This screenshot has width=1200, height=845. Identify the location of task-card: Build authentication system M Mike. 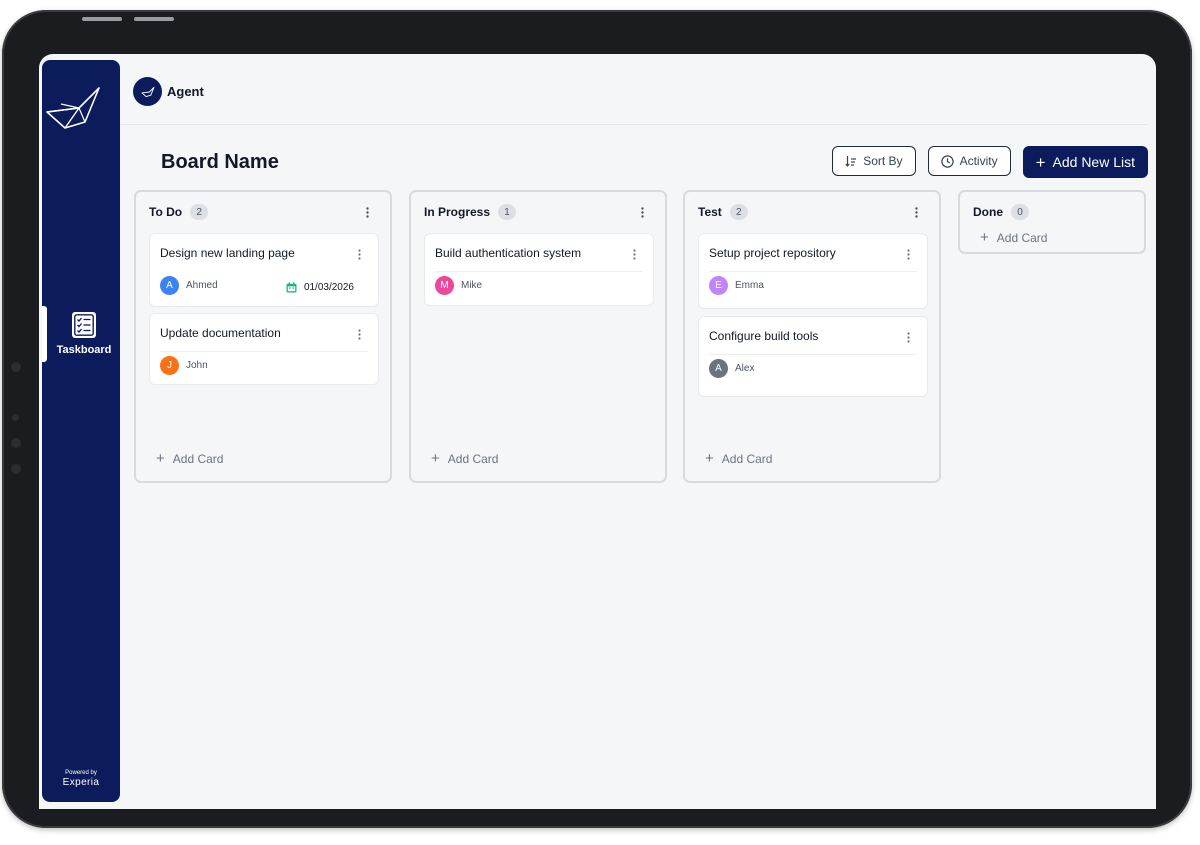
(539, 269).